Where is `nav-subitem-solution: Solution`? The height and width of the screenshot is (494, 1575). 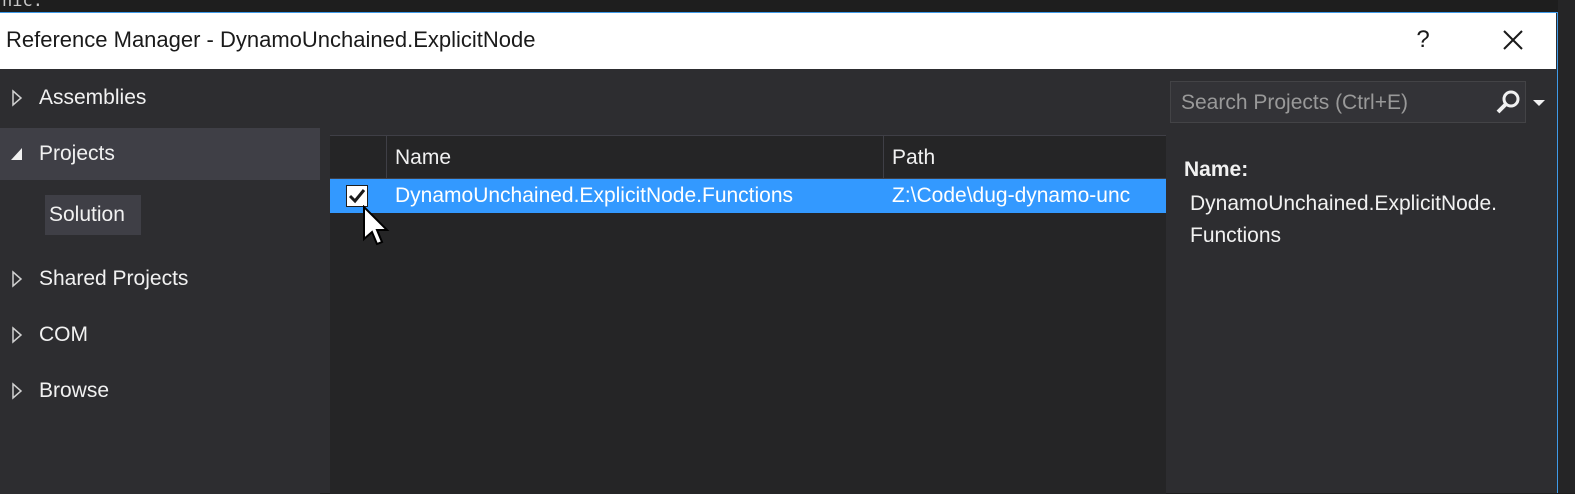
nav-subitem-solution: Solution is located at coordinates (93, 215).